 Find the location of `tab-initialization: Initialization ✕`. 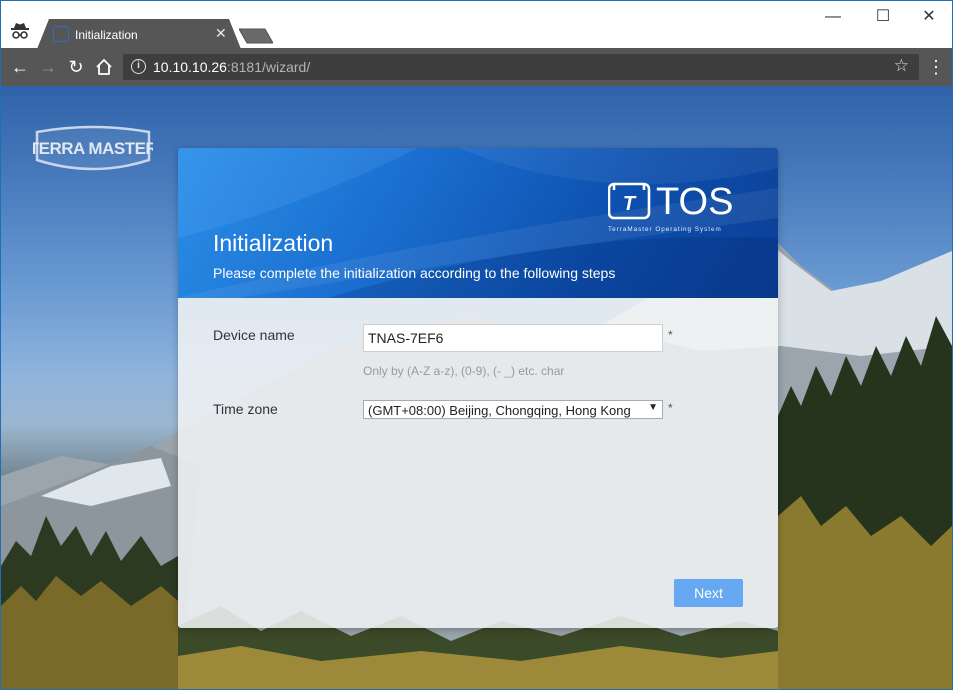

tab-initialization: Initialization ✕ is located at coordinates (139, 34).